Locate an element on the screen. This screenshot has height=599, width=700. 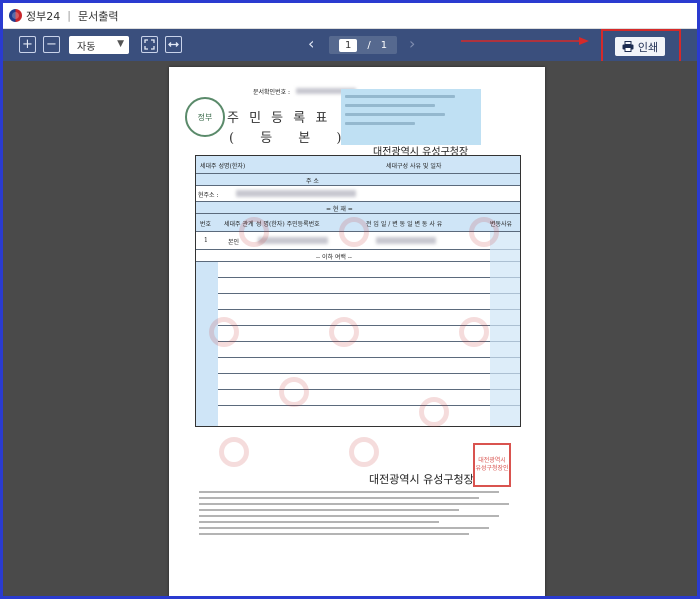
app-name: 정부24 is located at coordinates (43, 16).